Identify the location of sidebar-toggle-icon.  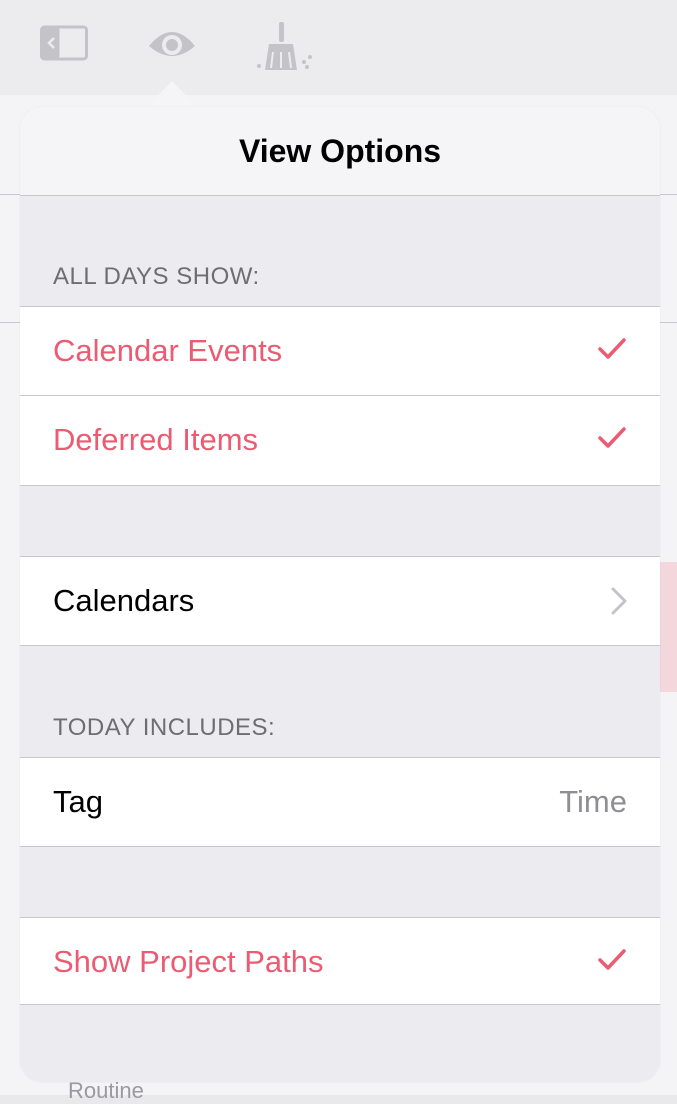
(64, 44).